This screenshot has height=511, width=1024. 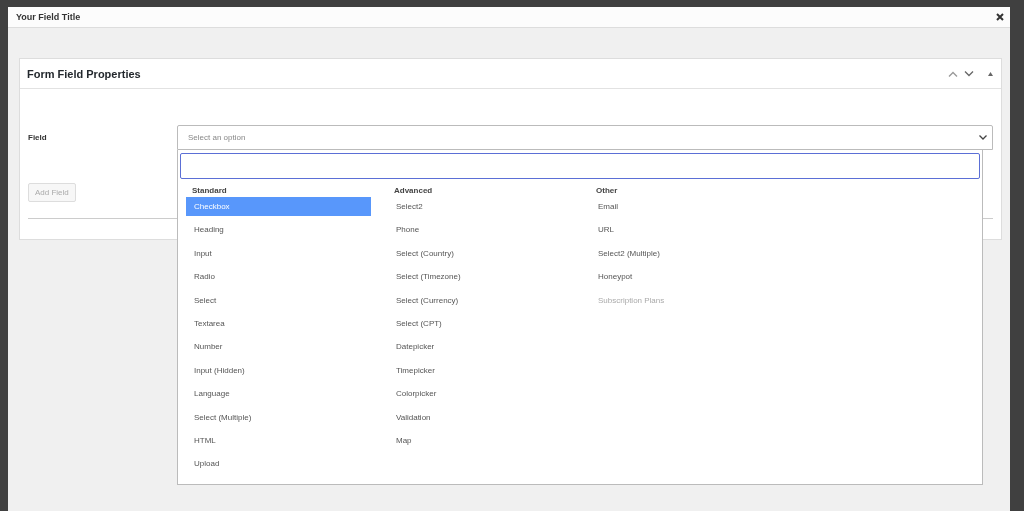 What do you see at coordinates (278, 253) in the screenshot?
I see `dropdown-option: Input` at bounding box center [278, 253].